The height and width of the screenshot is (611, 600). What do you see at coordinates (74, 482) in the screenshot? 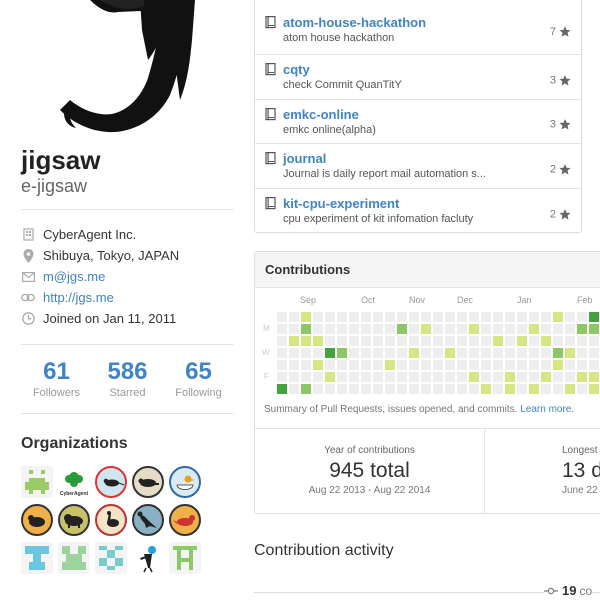
I see `org-cyberagent: CyberAgent` at bounding box center [74, 482].